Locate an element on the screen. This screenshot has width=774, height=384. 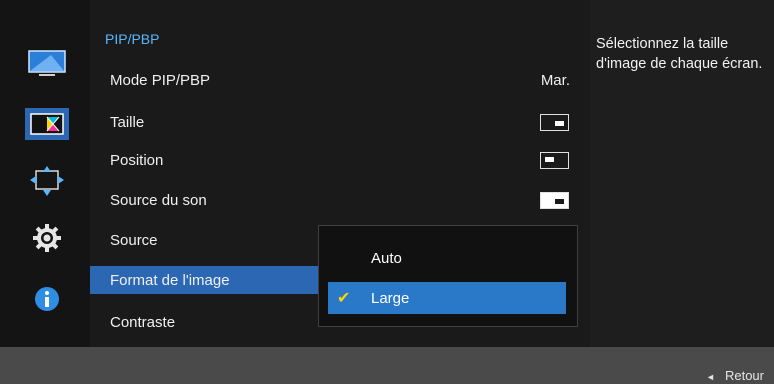
icon-rail is located at coordinates (45, 173).